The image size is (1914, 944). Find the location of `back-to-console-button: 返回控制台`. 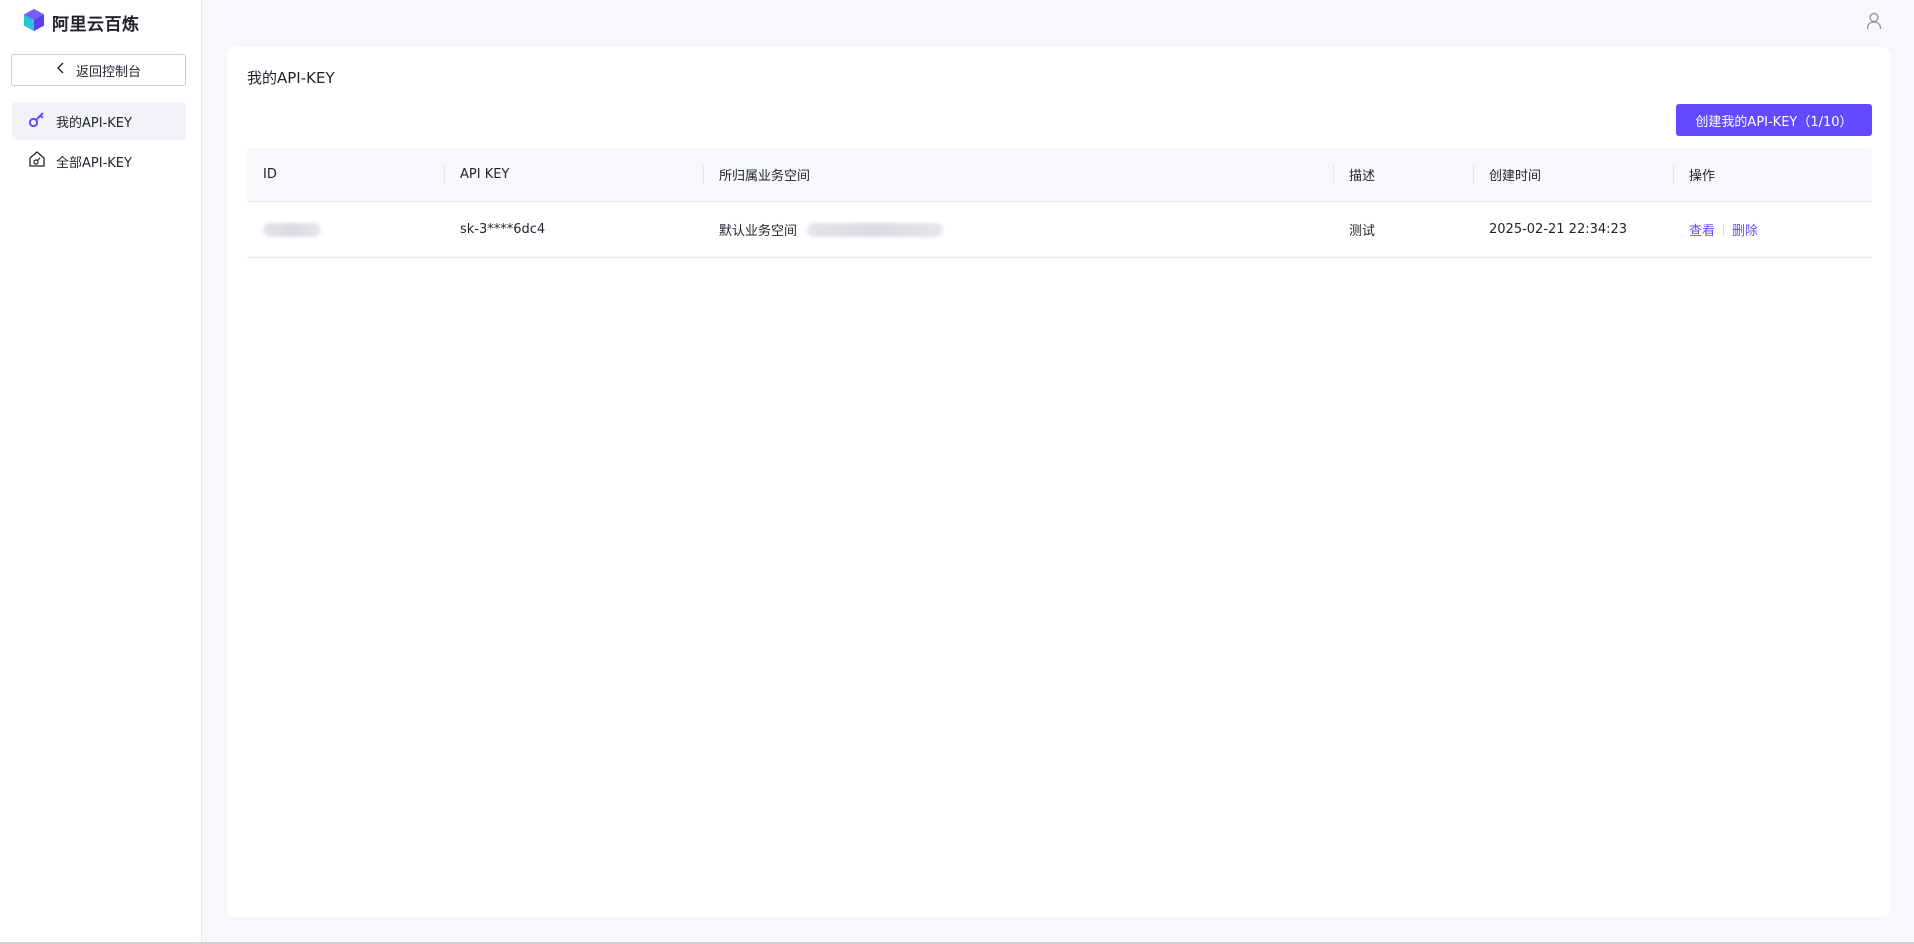

back-to-console-button: 返回控制台 is located at coordinates (98, 70).